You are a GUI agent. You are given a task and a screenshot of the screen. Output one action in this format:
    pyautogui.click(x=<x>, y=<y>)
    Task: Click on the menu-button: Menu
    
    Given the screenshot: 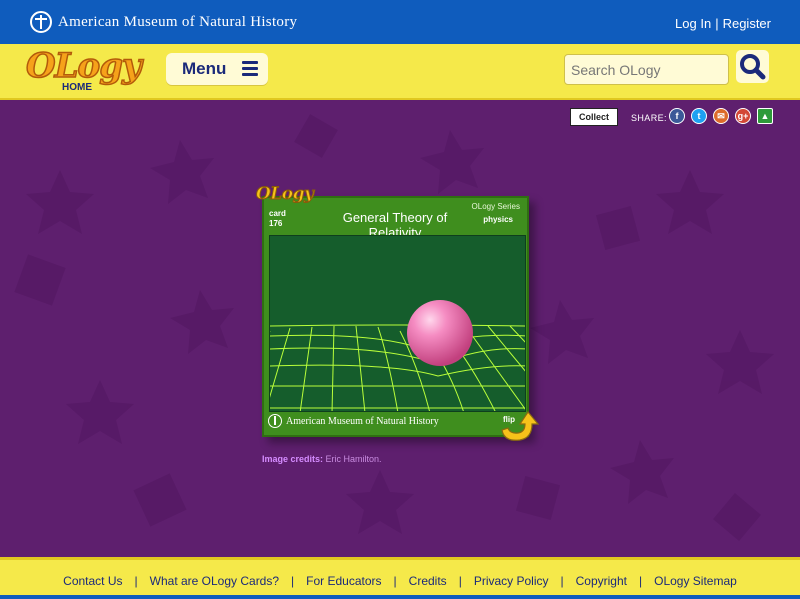 What is the action you would take?
    pyautogui.click(x=217, y=69)
    